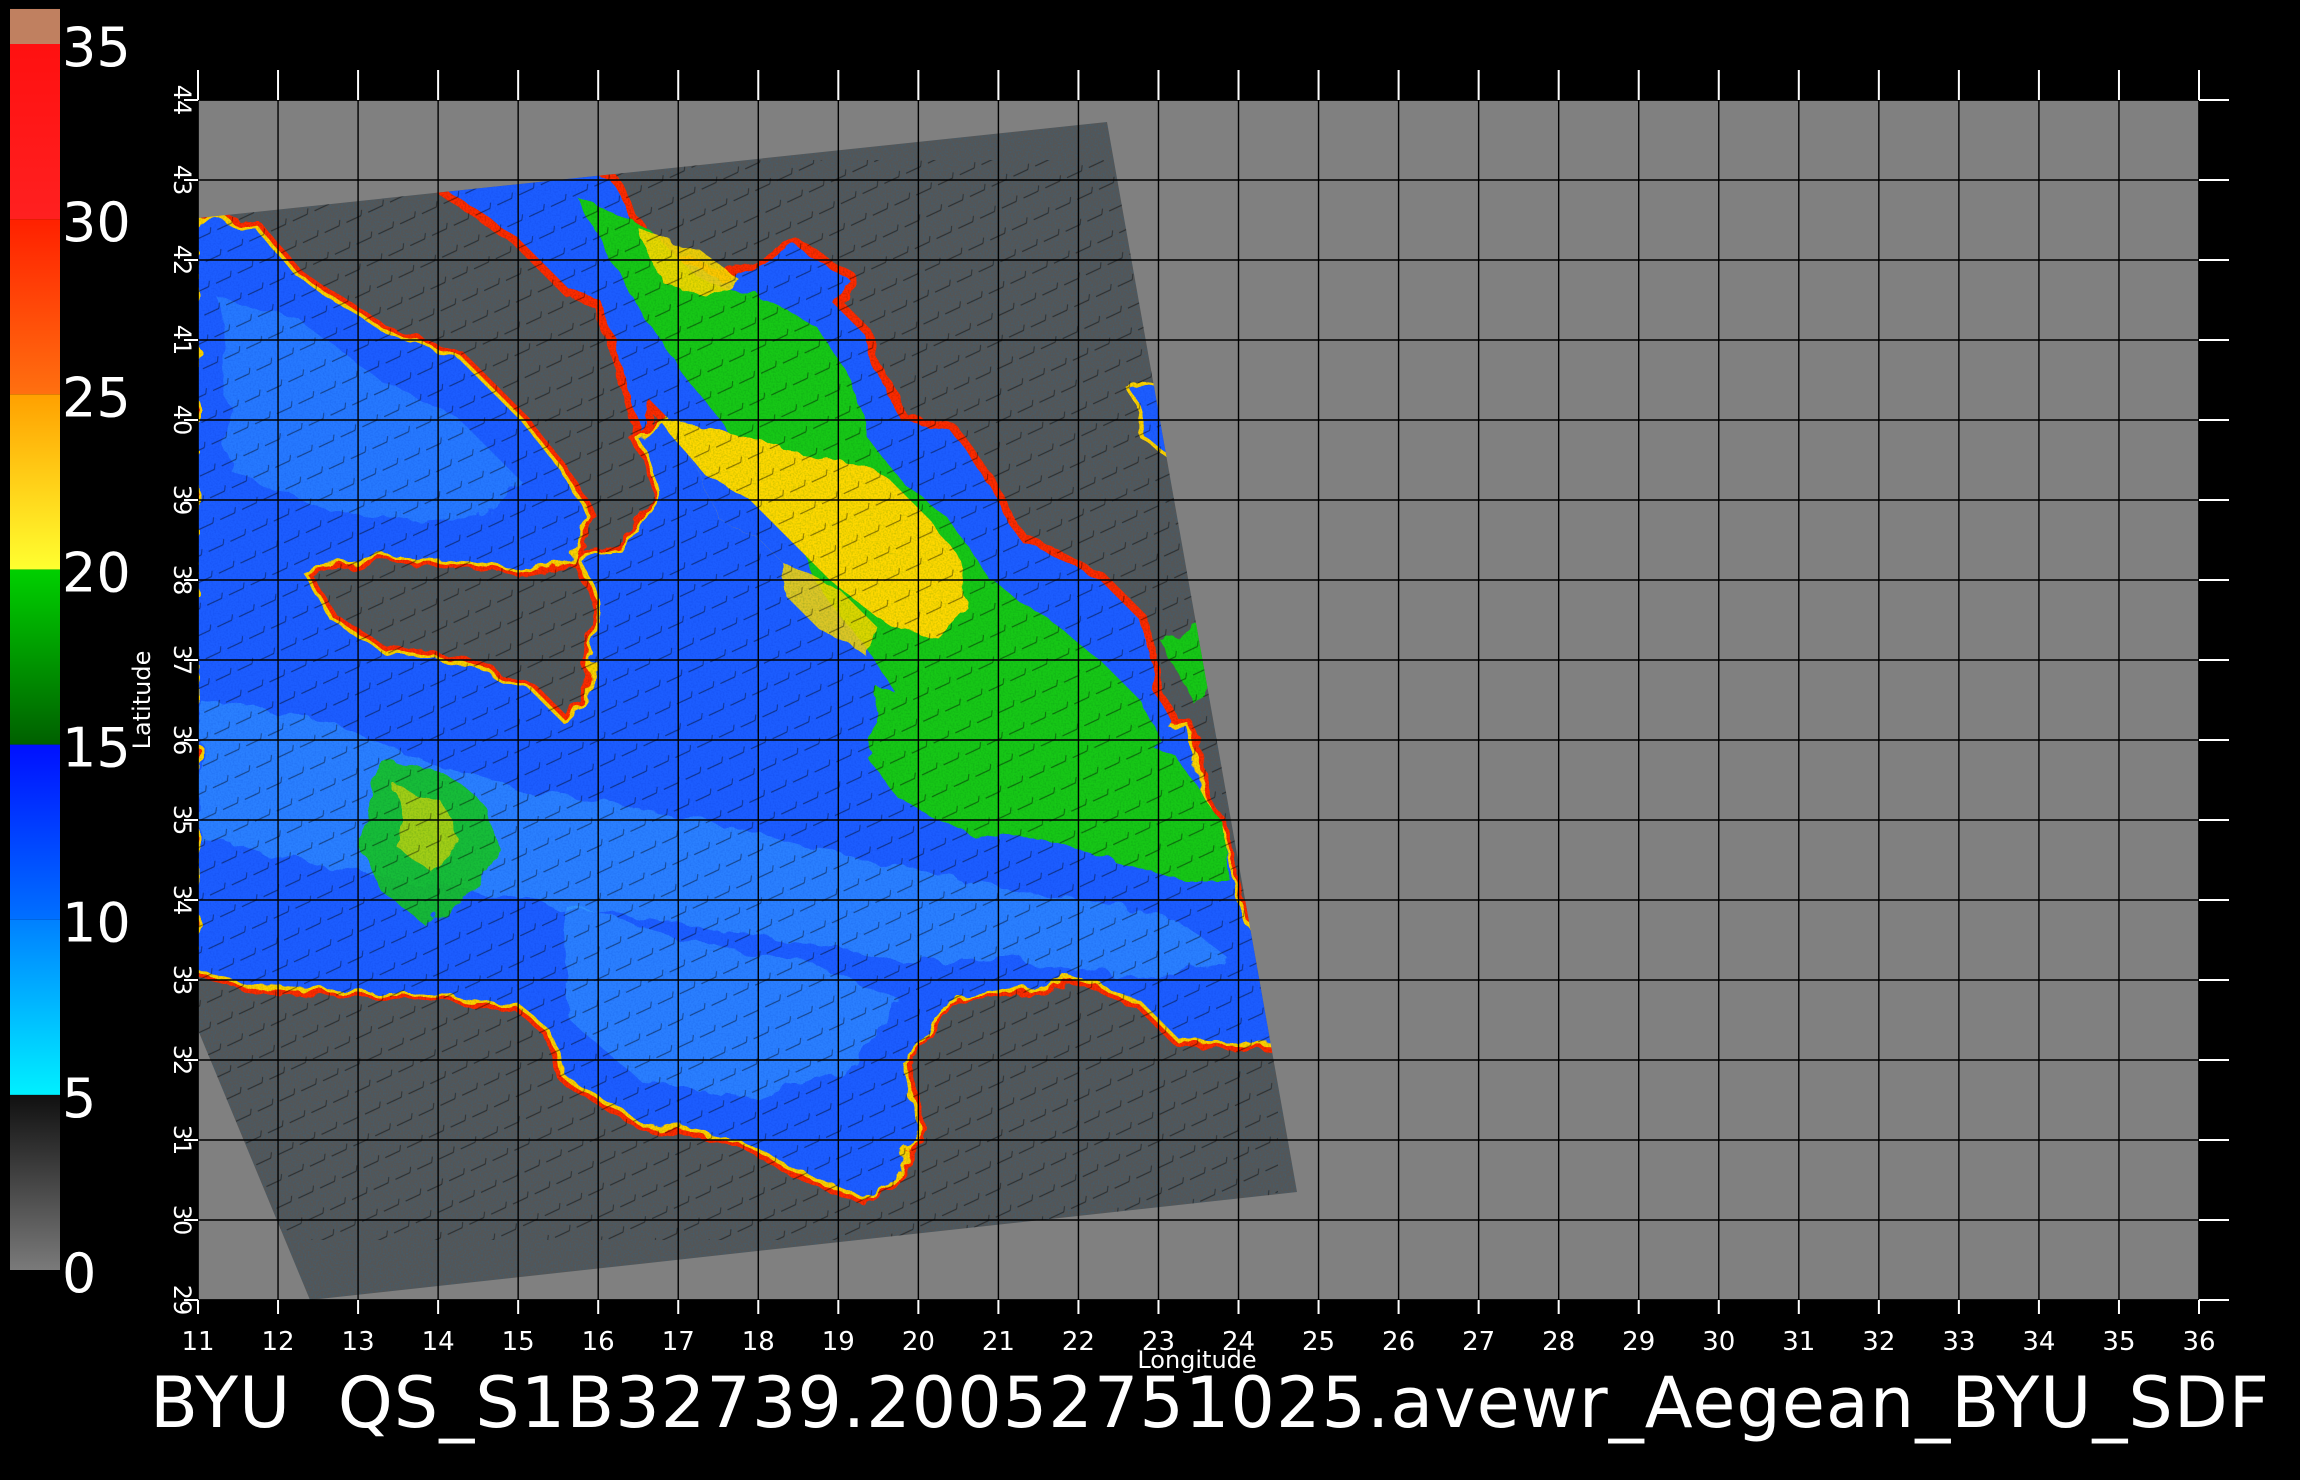  I want to click on colorbar-tick-label: 15, so click(96, 748).